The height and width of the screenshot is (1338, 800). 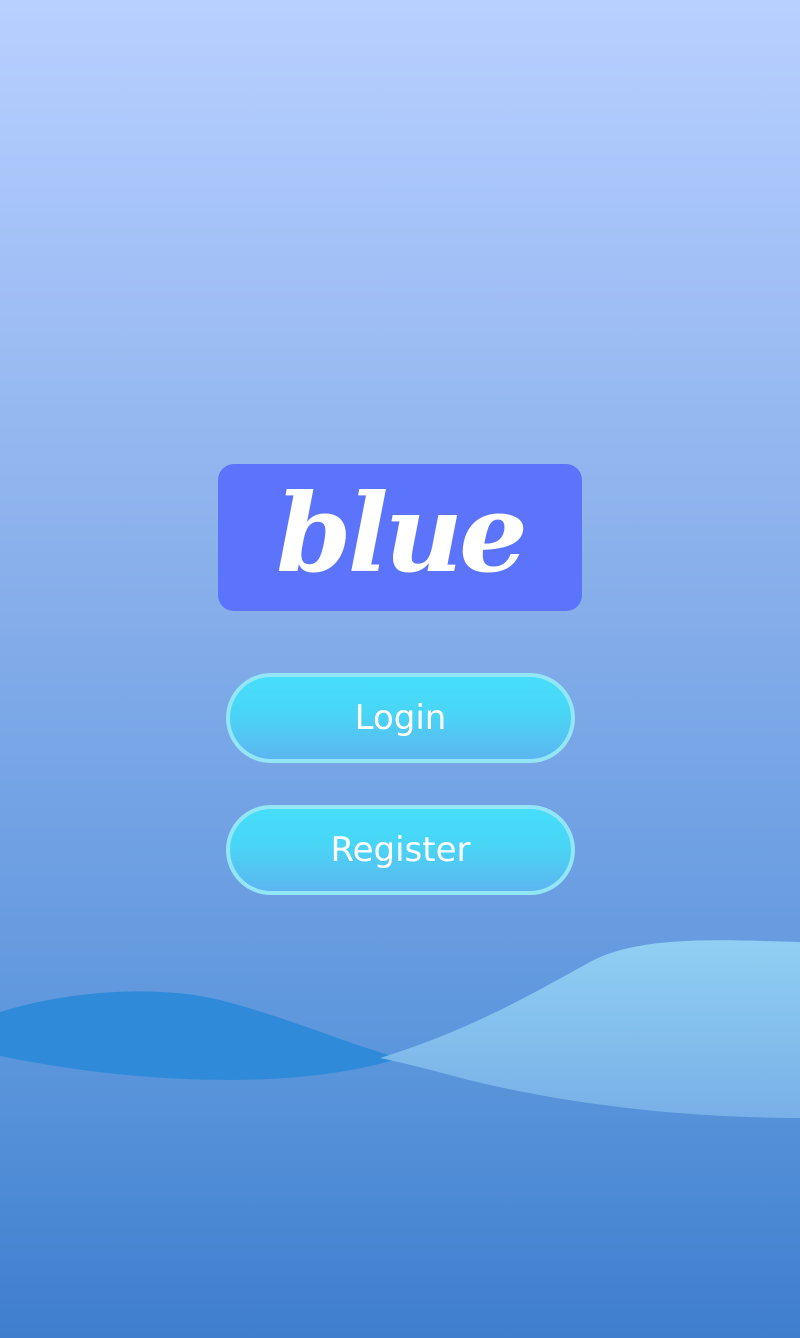 I want to click on light-wave-shape, so click(x=590, y=1029).